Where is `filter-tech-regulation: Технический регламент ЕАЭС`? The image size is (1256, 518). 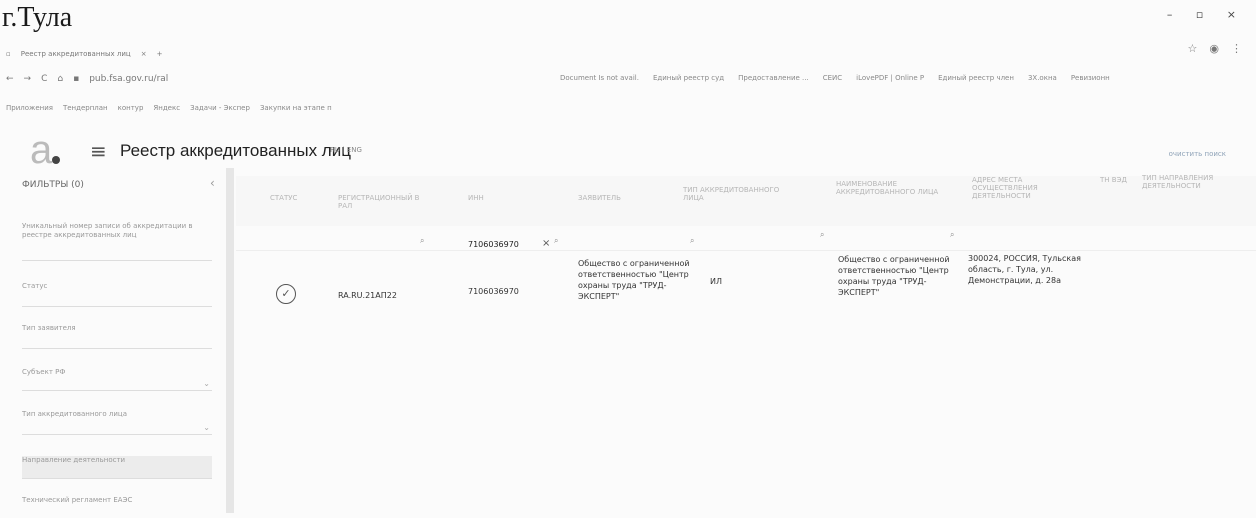 filter-tech-regulation: Технический регламент ЕАЭС is located at coordinates (117, 504).